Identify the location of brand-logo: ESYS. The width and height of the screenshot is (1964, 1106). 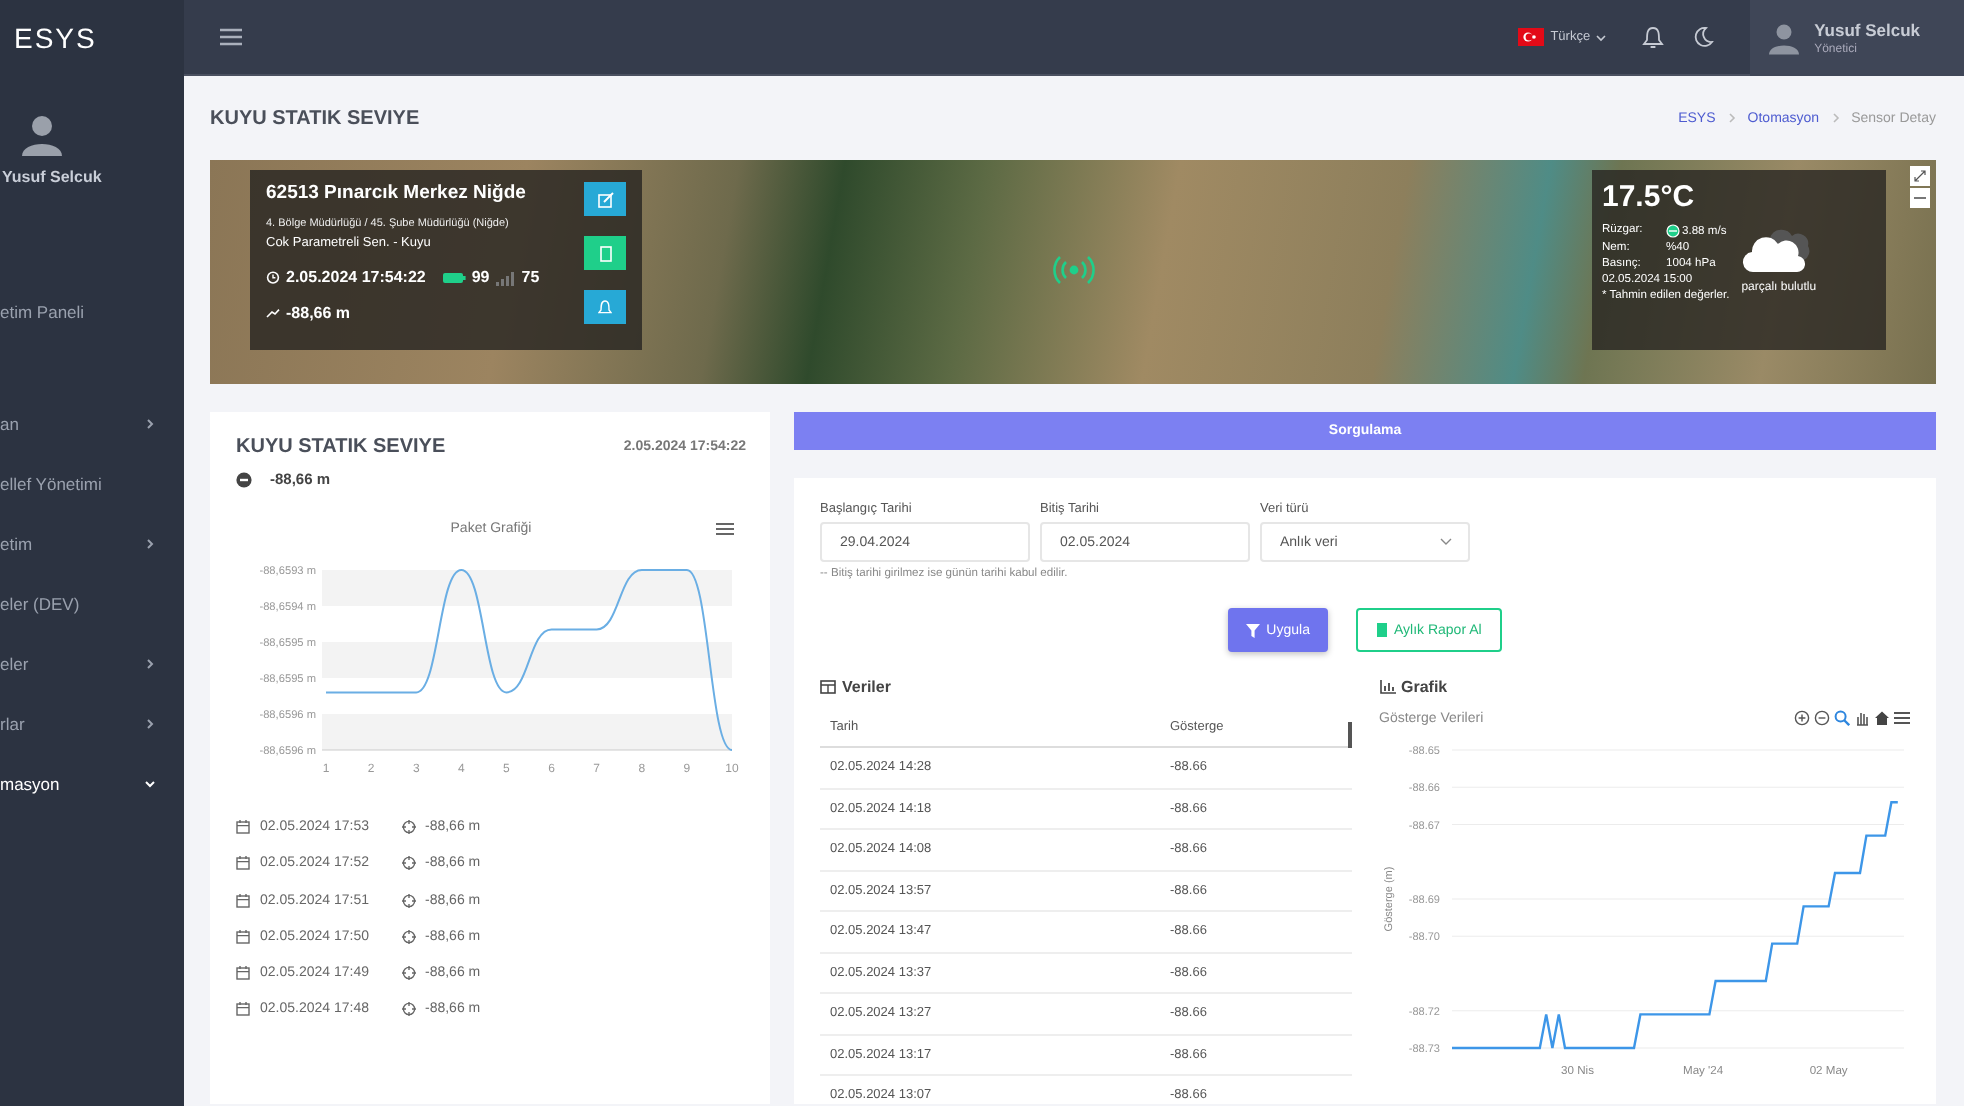
(55, 39).